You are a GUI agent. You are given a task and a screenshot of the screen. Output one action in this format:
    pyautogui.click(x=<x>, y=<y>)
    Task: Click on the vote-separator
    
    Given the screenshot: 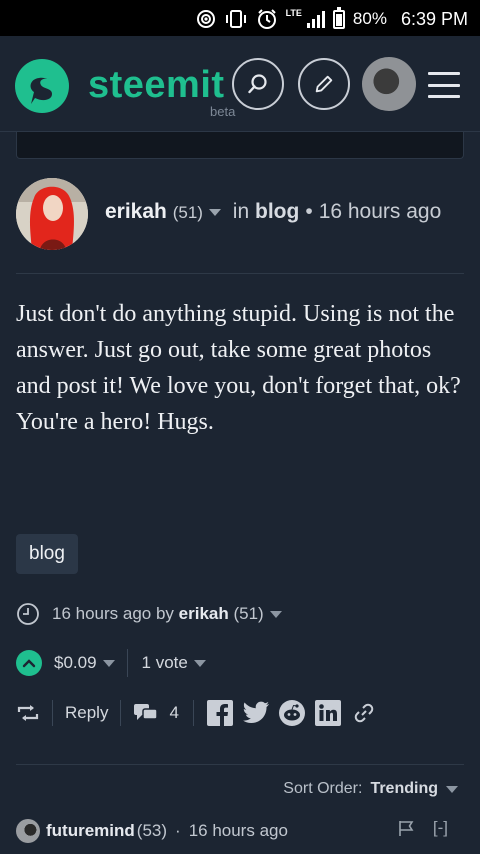 What is the action you would take?
    pyautogui.click(x=127, y=663)
    